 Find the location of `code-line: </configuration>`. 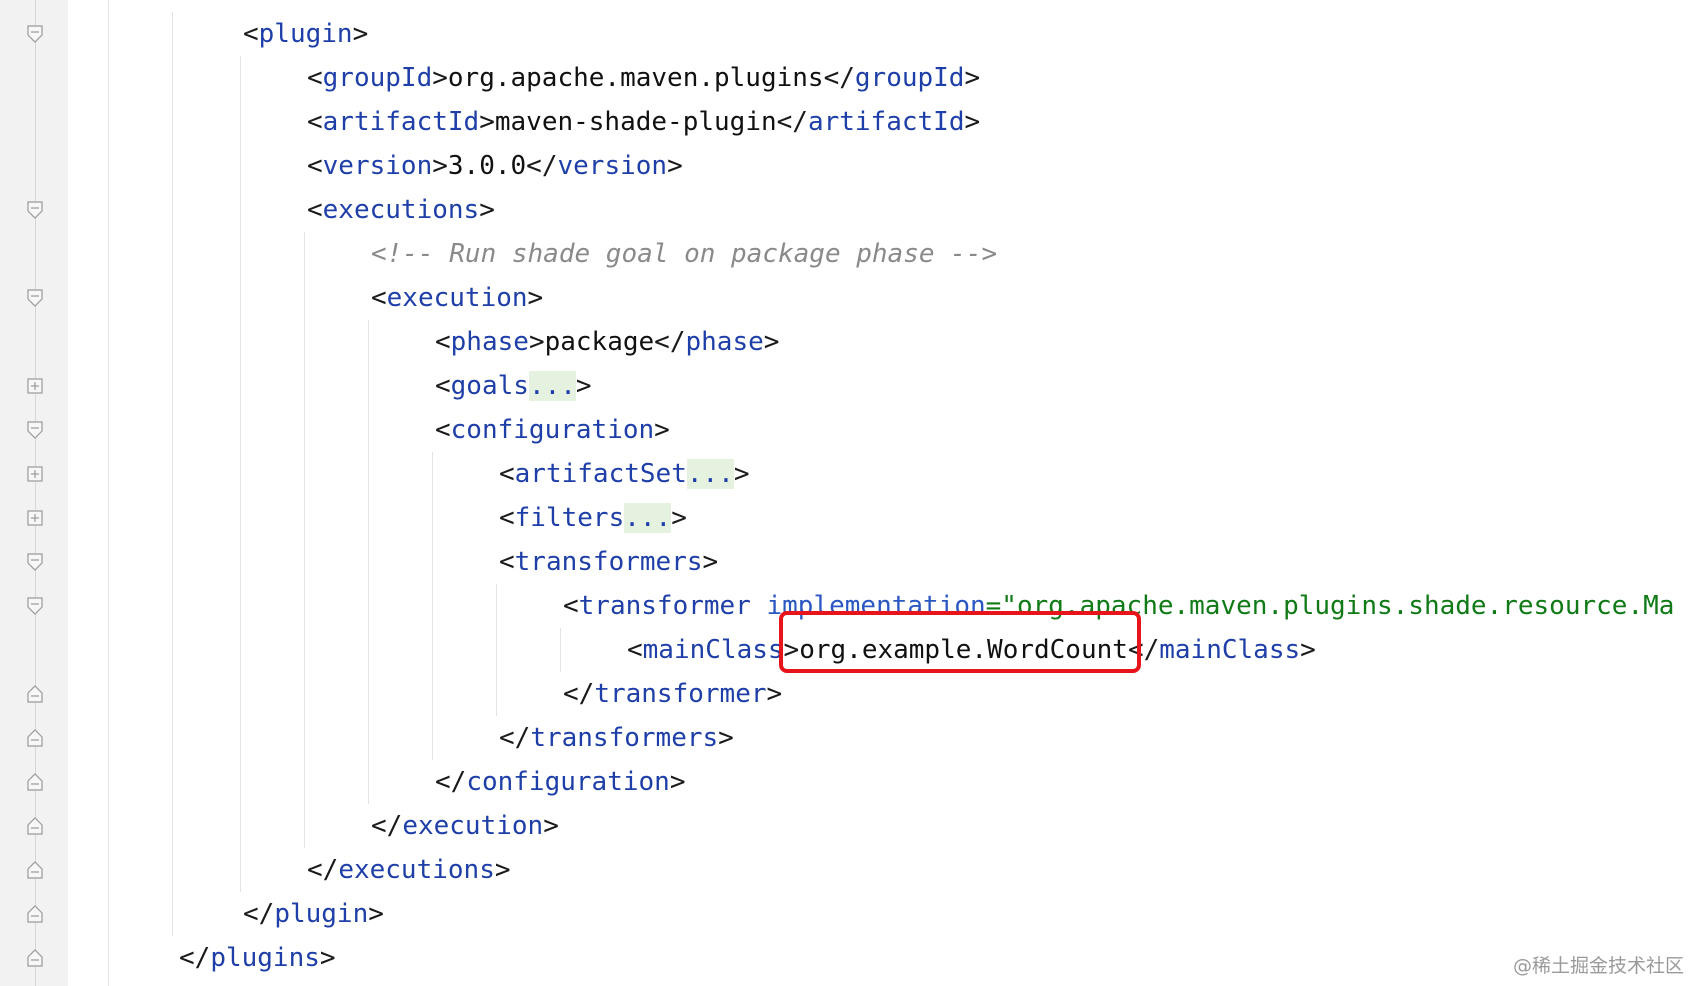

code-line: </configuration> is located at coordinates (560, 782).